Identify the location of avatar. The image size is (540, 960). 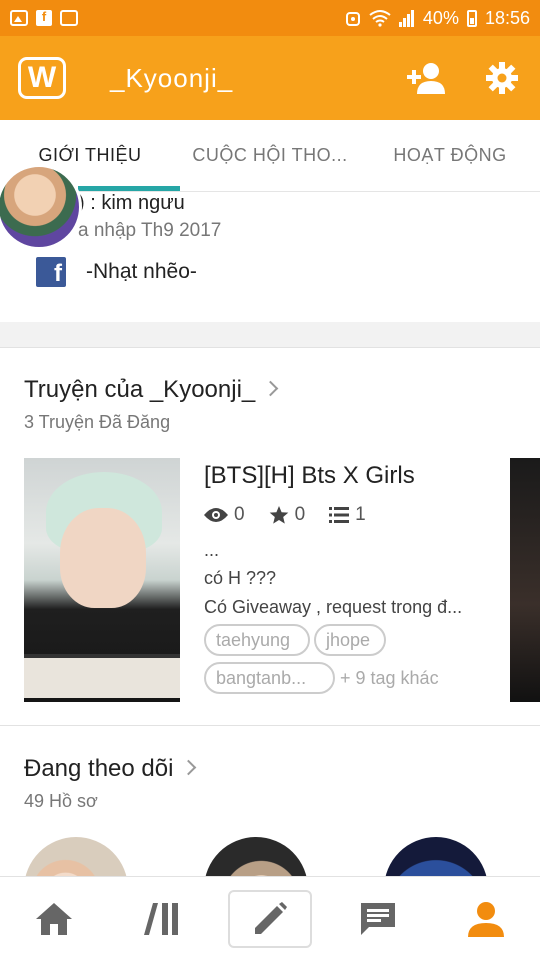
(41, 207).